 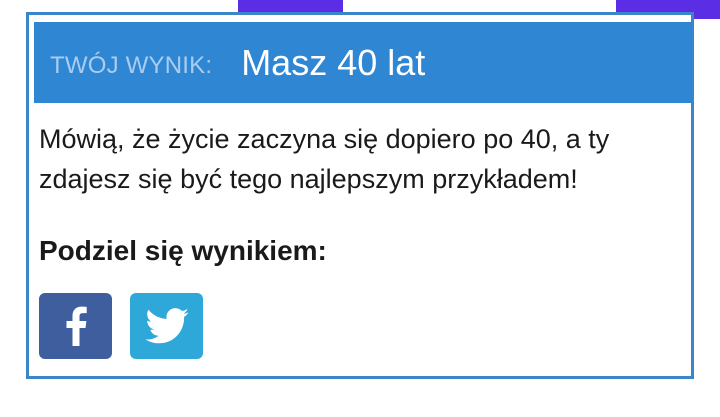 What do you see at coordinates (183, 250) in the screenshot?
I see `share-heading: Podziel się wynikiem:` at bounding box center [183, 250].